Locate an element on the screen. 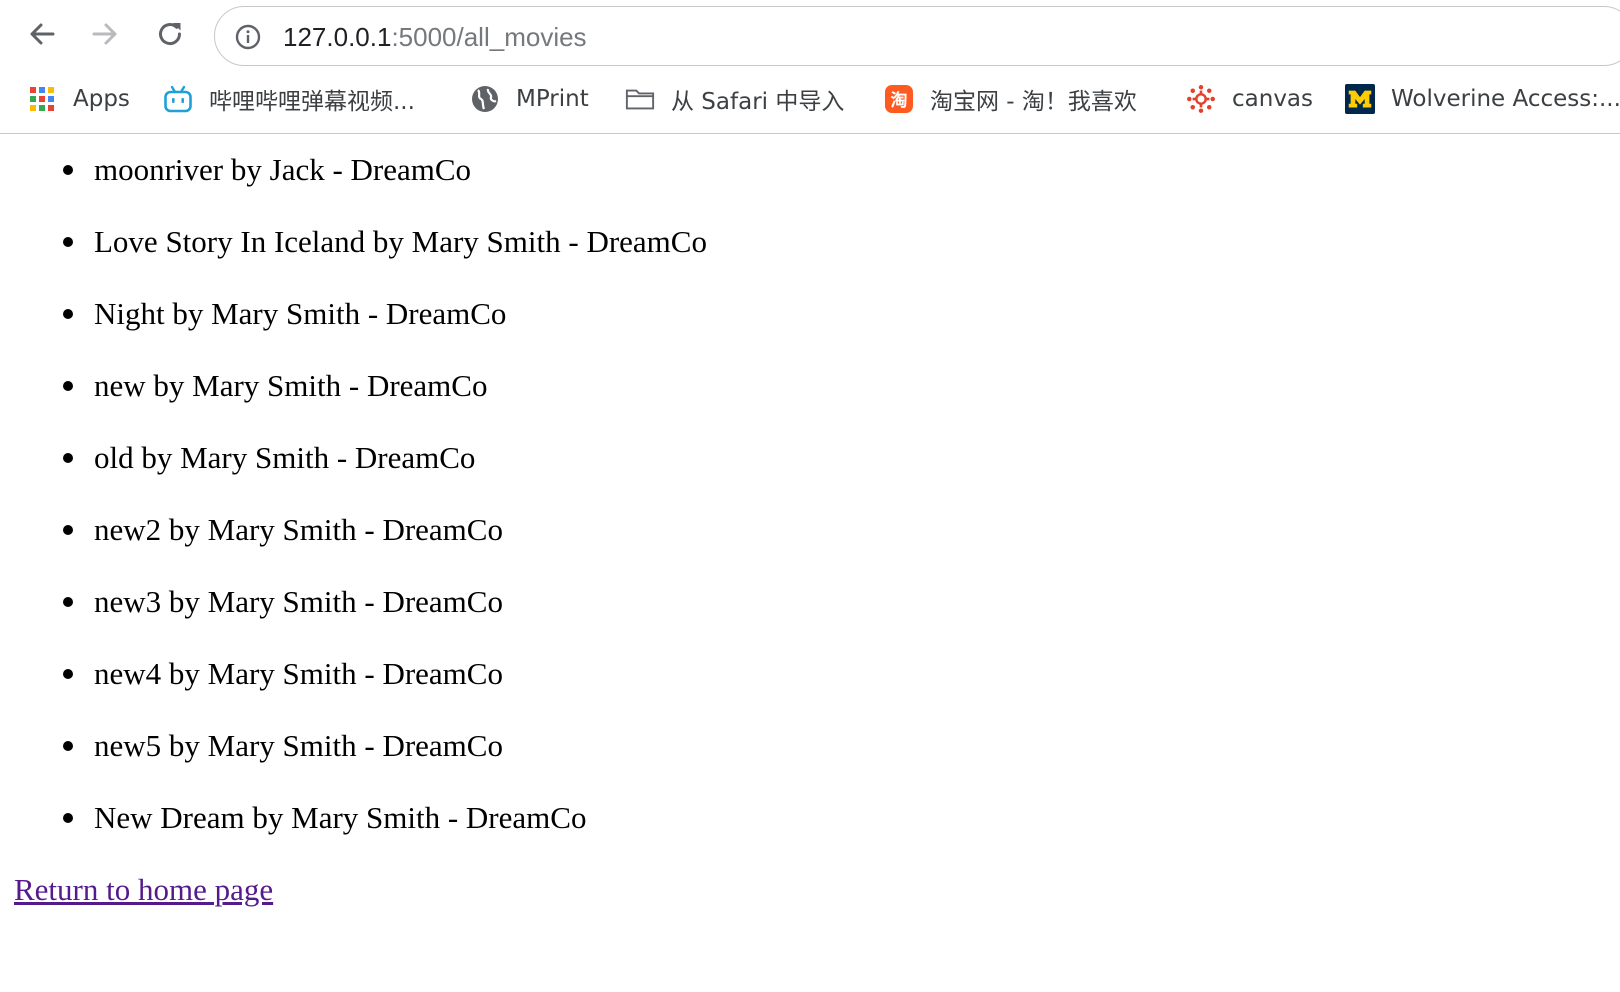 The height and width of the screenshot is (992, 1620). address-bar: 127.0.0.1:5000/all_movies is located at coordinates (917, 36).